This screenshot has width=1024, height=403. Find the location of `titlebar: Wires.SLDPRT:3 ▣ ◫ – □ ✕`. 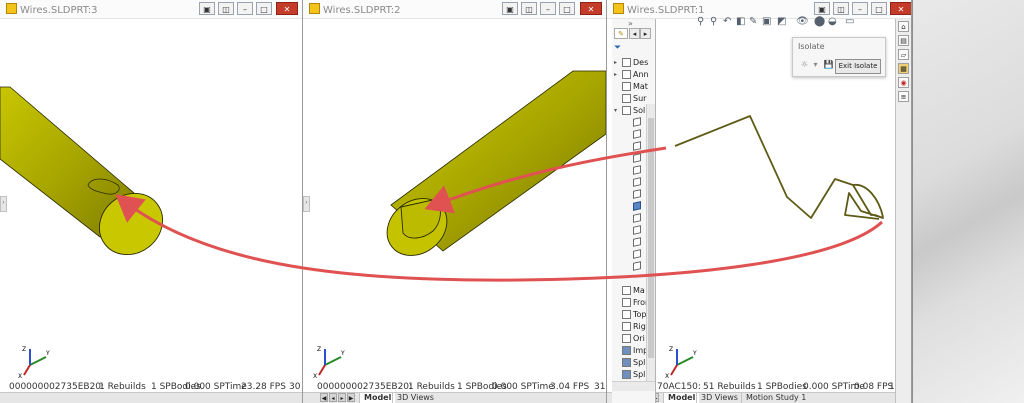

titlebar: Wires.SLDPRT:3 ▣ ◫ – □ ✕ is located at coordinates (151, 9).